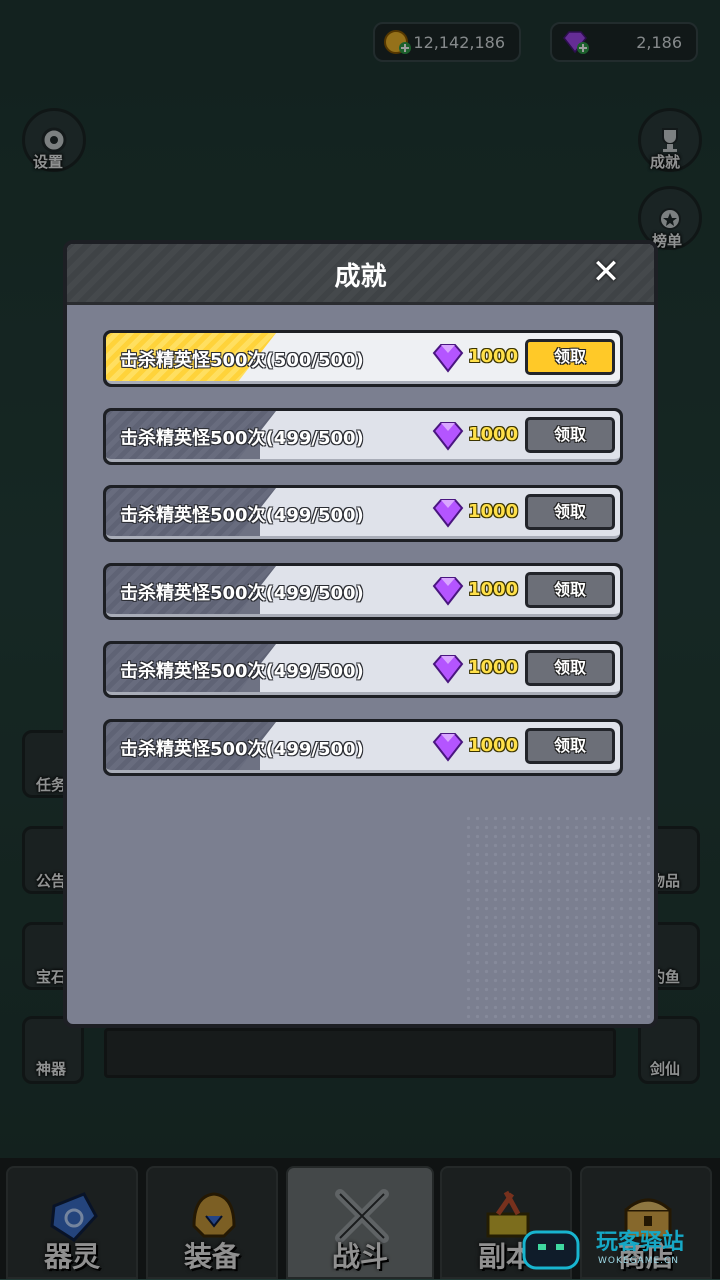 Image resolution: width=720 pixels, height=1280 pixels. What do you see at coordinates (551, 1250) in the screenshot?
I see `robot-logo-icon` at bounding box center [551, 1250].